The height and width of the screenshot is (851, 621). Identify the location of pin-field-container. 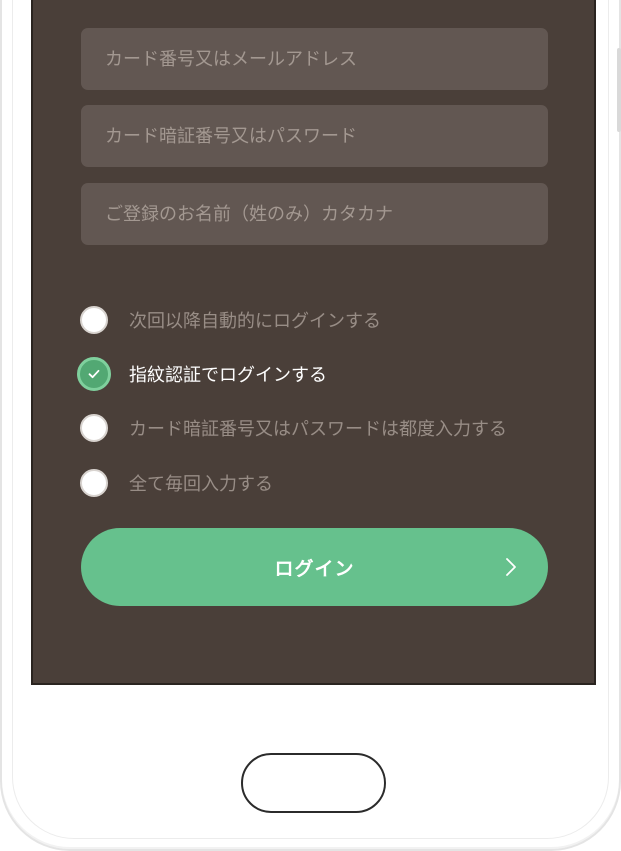
(314, 136).